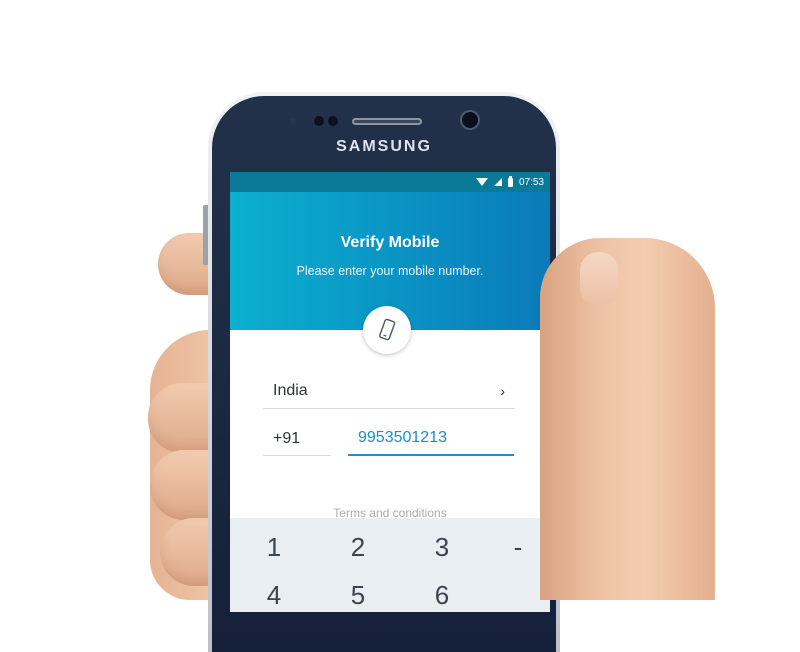 The width and height of the screenshot is (800, 652). I want to click on chevron-right-icon: ›, so click(502, 391).